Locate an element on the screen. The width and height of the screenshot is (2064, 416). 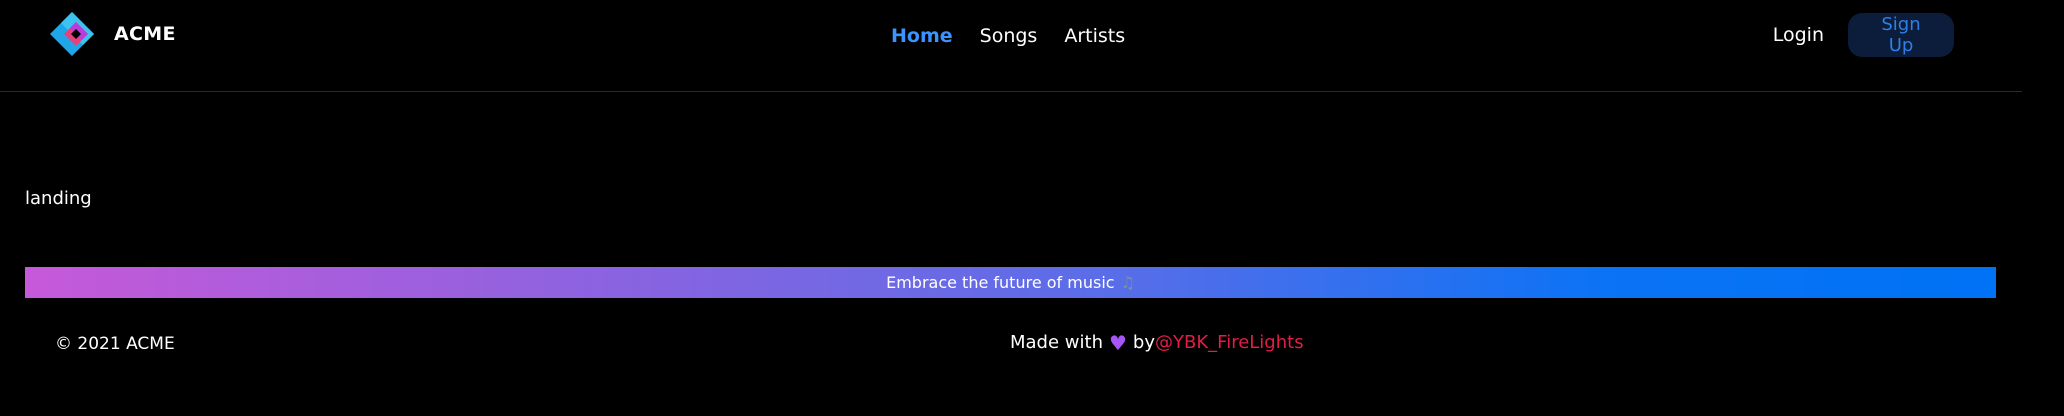
login-link: Login is located at coordinates (1798, 35).